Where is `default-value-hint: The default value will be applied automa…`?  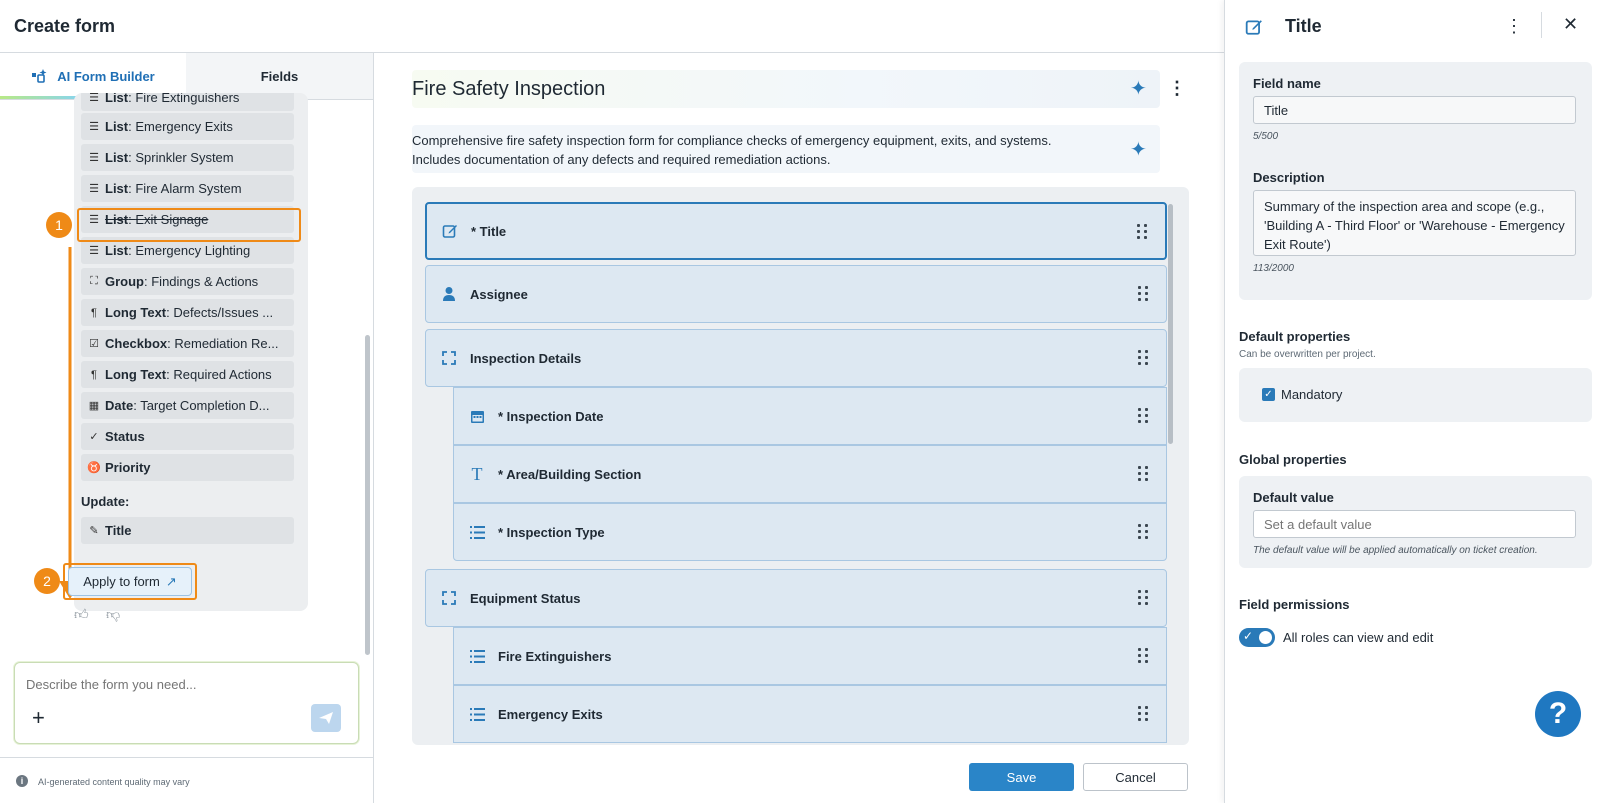 default-value-hint: The default value will be applied automa… is located at coordinates (1395, 550).